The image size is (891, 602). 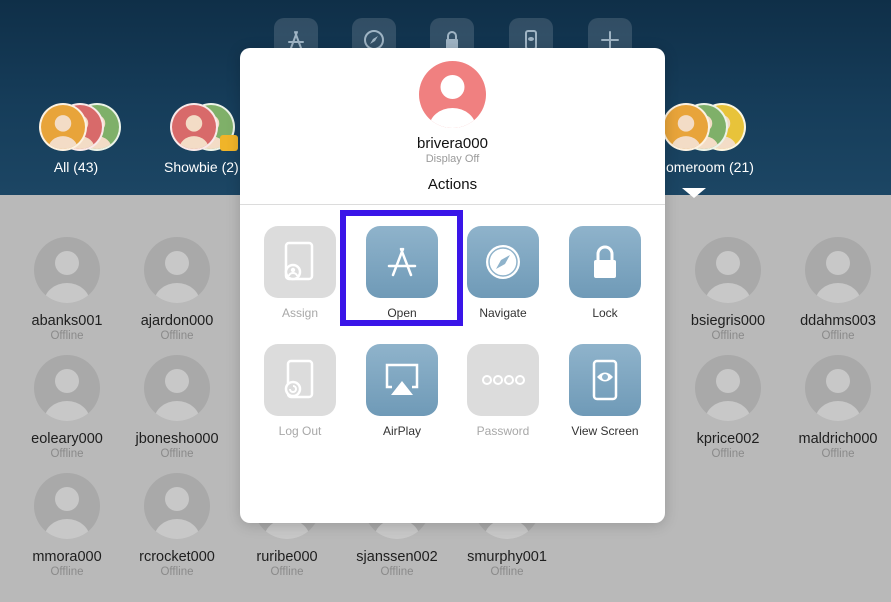 I want to click on group-label: omeroom (21), so click(x=710, y=167).